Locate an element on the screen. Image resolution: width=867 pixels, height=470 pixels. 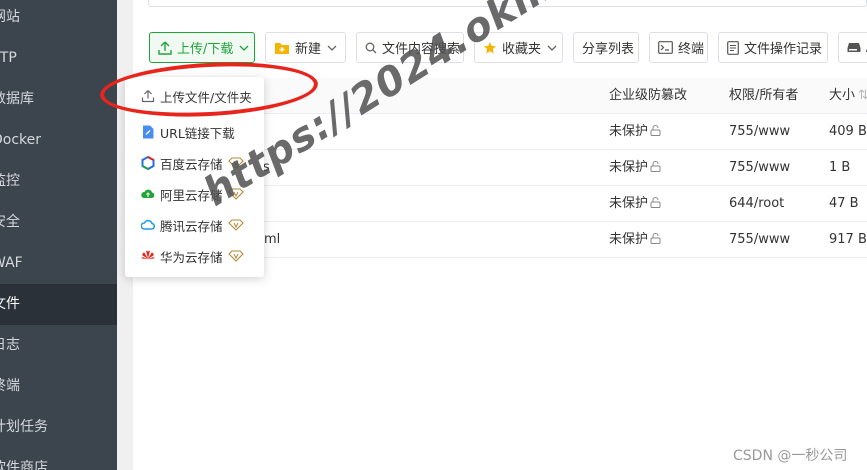
upload-dropdown-menu: 上传文件/文件夹 URL链接下载 百度云存储 阿里云存储 腾讯云存储 华为云存储 is located at coordinates (194, 177).